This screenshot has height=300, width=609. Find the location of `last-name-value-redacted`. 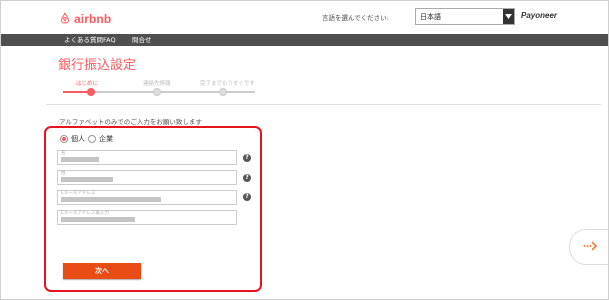

last-name-value-redacted is located at coordinates (87, 179).